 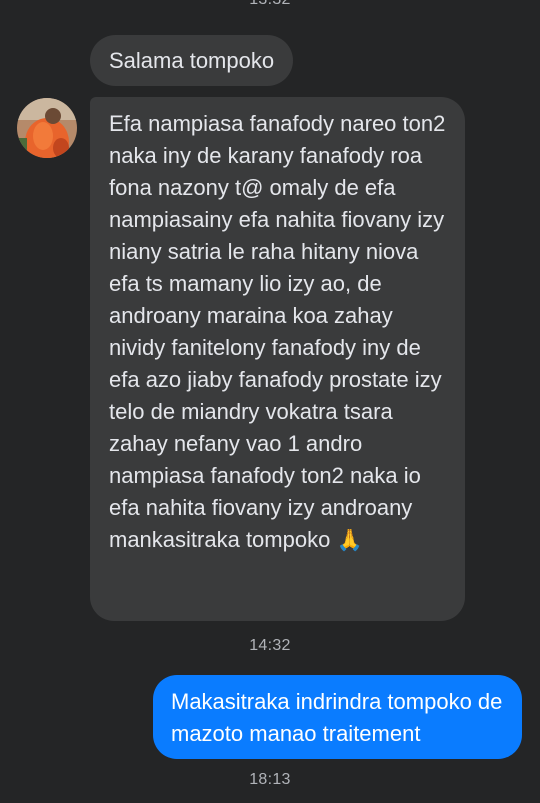 I want to click on timestamp-bottom: 18:13, so click(x=270, y=779).